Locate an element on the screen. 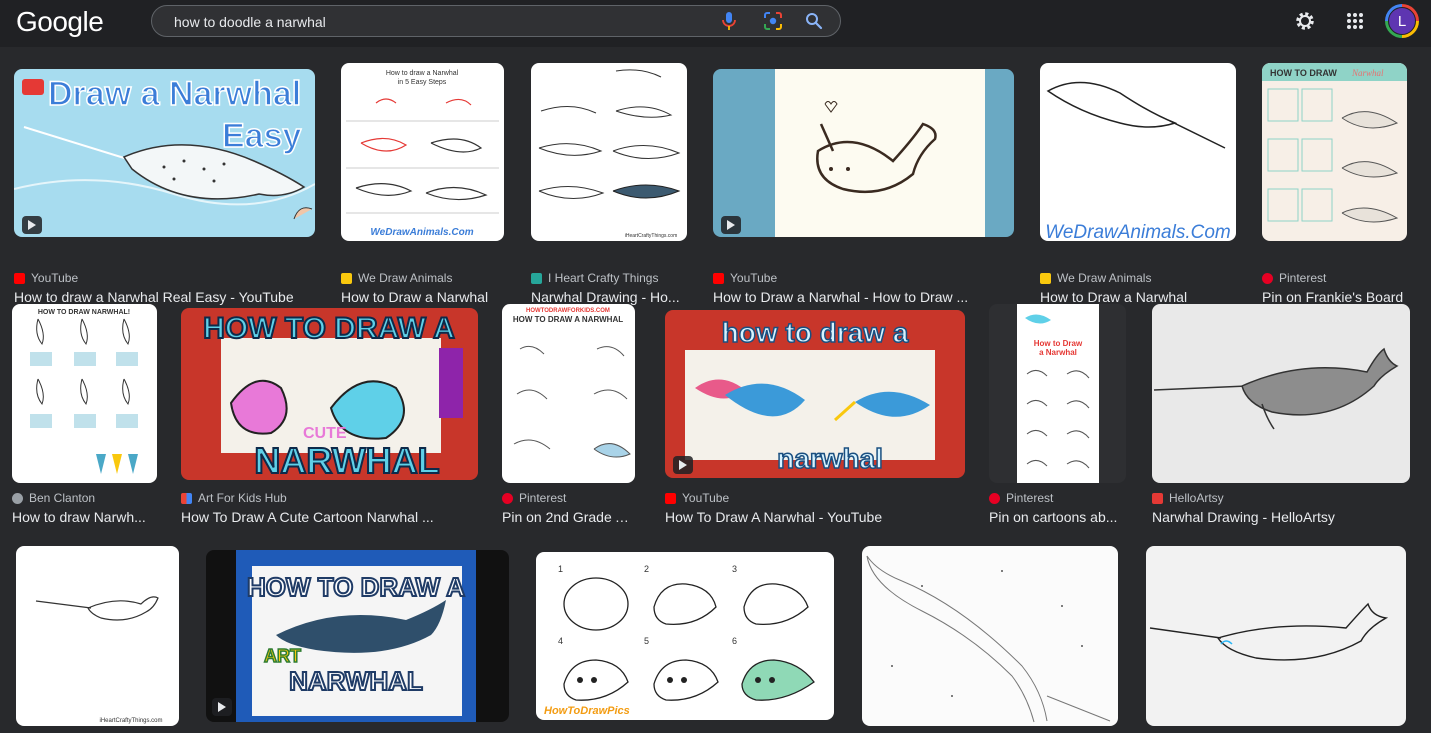  thumb-caption: ART is located at coordinates (282, 656).